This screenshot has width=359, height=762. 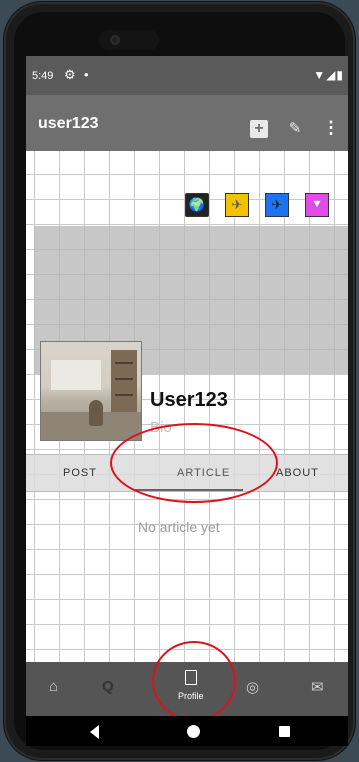 What do you see at coordinates (124, 385) in the screenshot?
I see `avatar-shelf-shape` at bounding box center [124, 385].